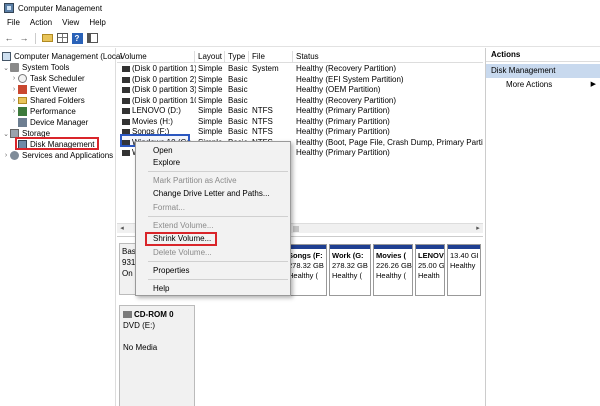 Image resolution: width=600 pixels, height=406 pixels. What do you see at coordinates (161, 289) in the screenshot?
I see `menu-item-help: Help` at bounding box center [161, 289].